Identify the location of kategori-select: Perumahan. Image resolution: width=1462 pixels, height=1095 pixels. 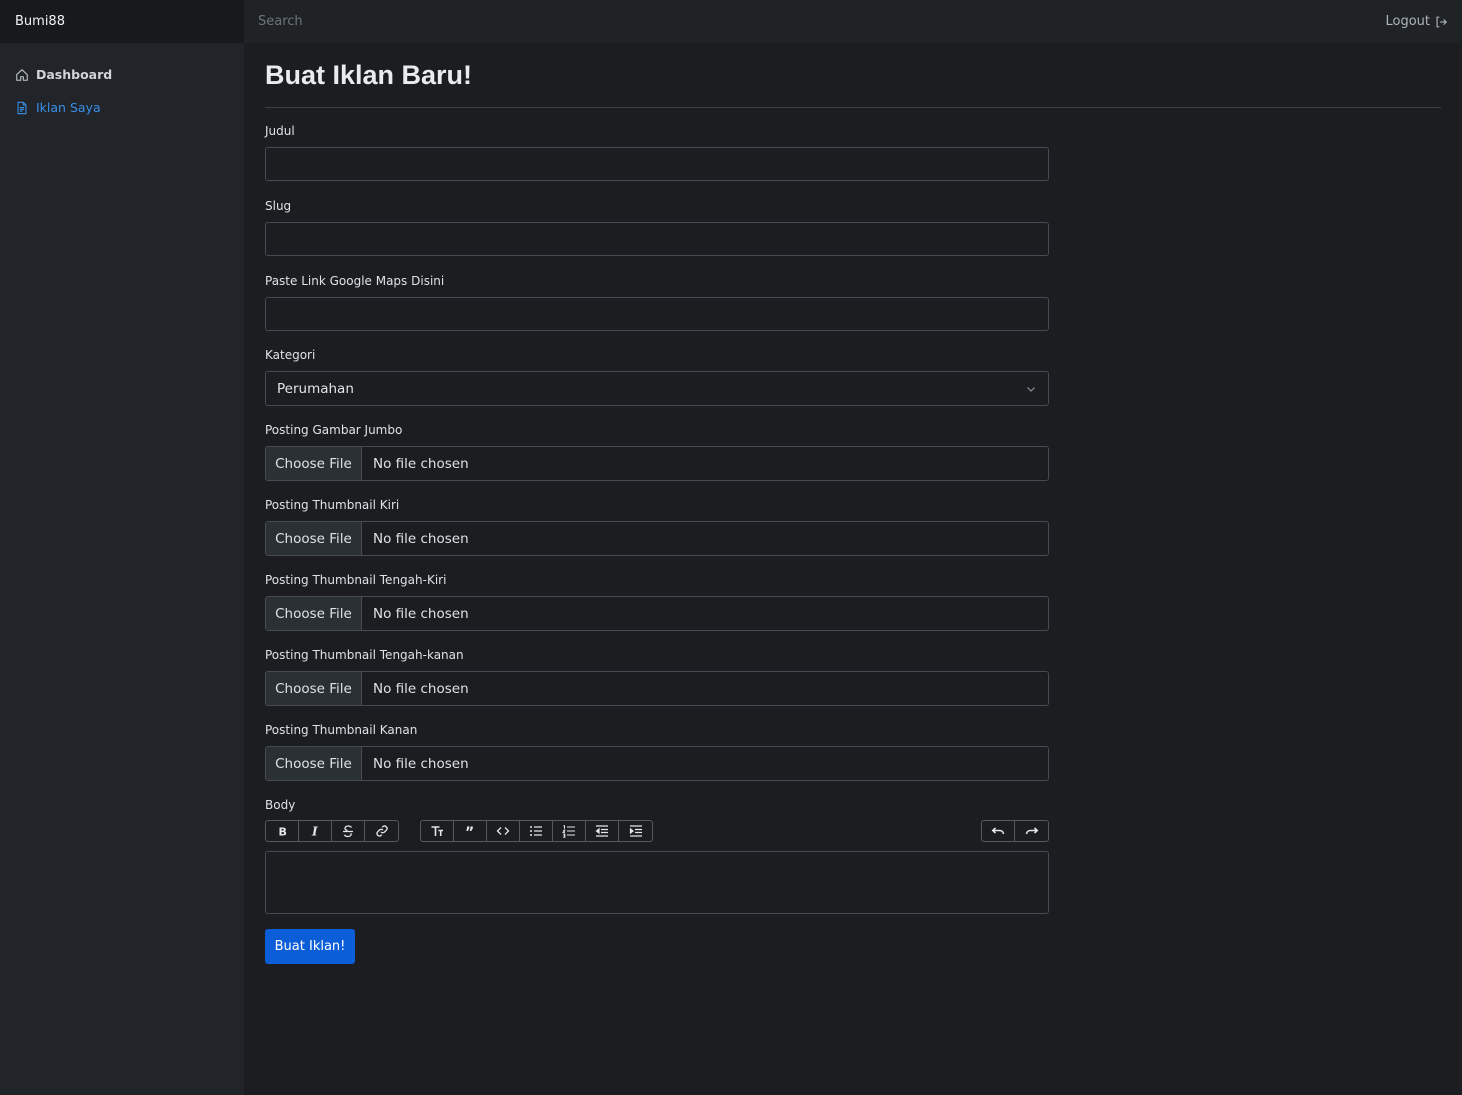
(657, 388).